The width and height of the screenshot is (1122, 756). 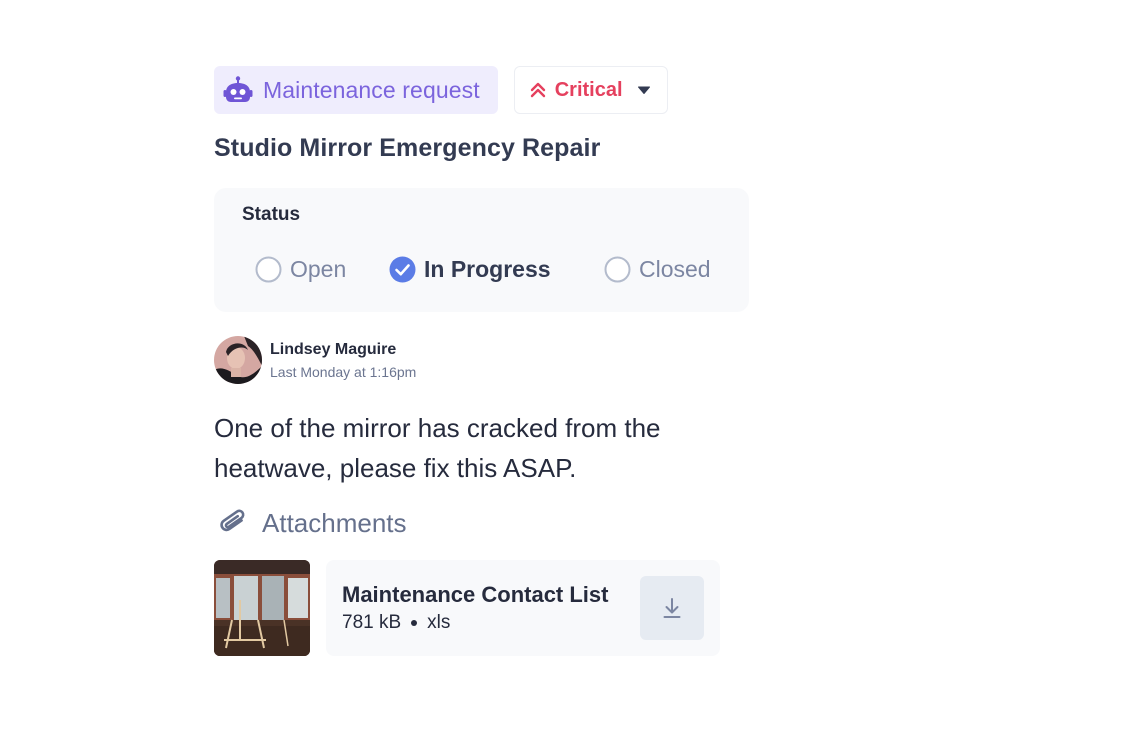 I want to click on avatar, so click(x=238, y=360).